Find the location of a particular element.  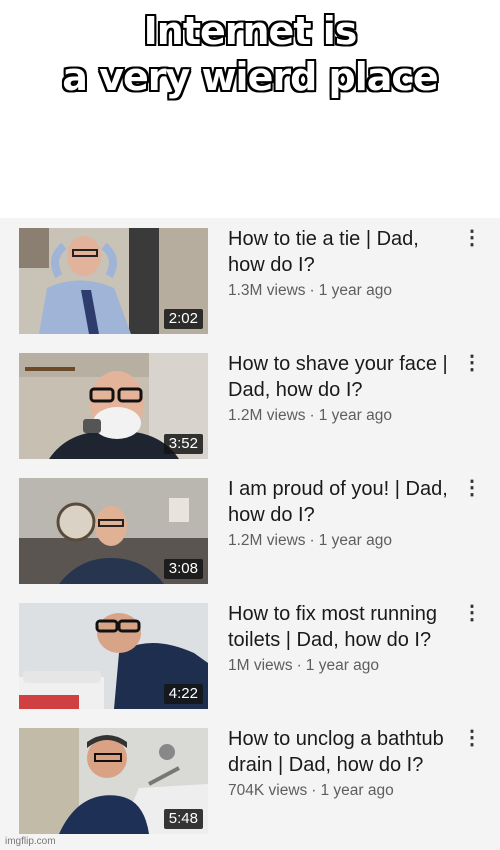

video-title: How to shave your face | Dad, how do I? is located at coordinates (342, 377).